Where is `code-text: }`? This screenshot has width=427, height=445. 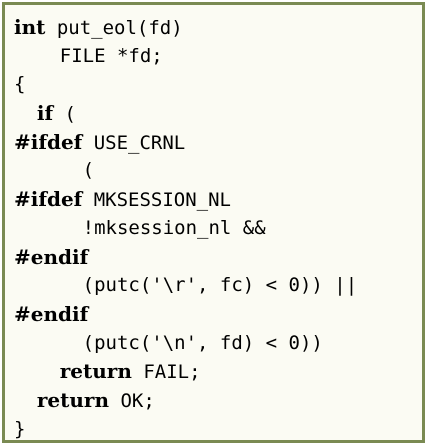 code-text: } is located at coordinates (20, 428).